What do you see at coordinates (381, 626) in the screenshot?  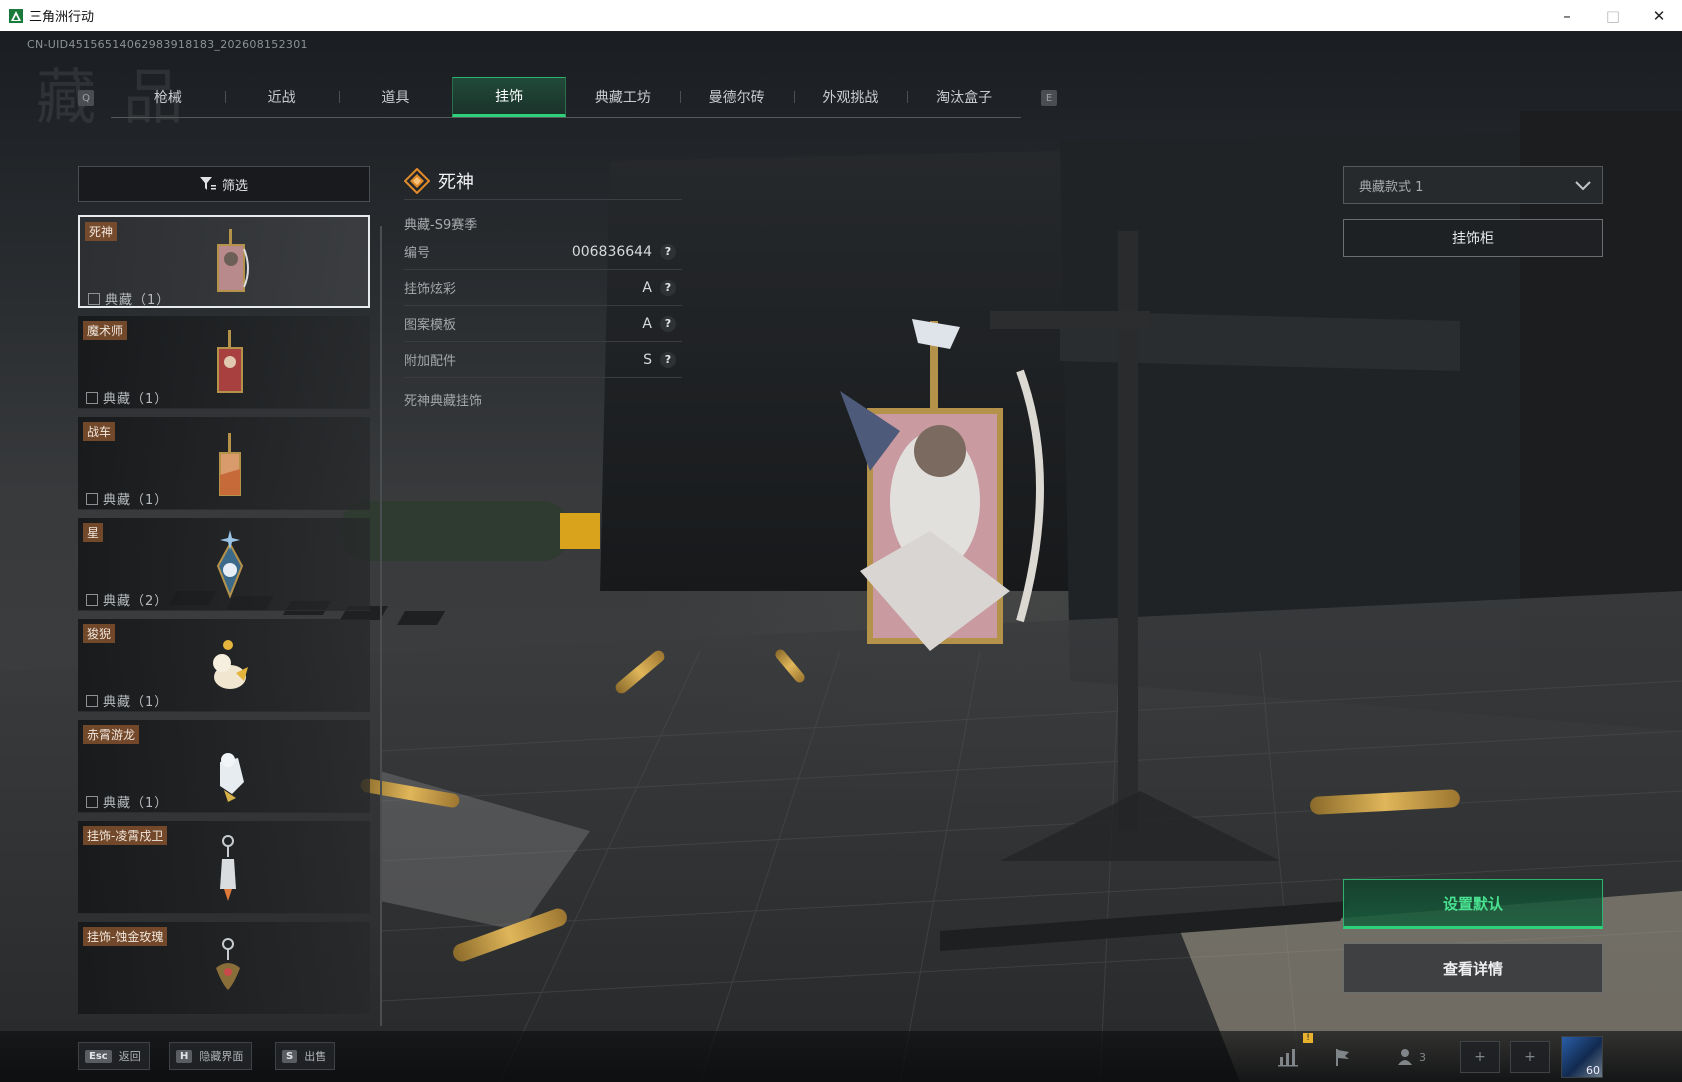 I see `list-scrollbar` at bounding box center [381, 626].